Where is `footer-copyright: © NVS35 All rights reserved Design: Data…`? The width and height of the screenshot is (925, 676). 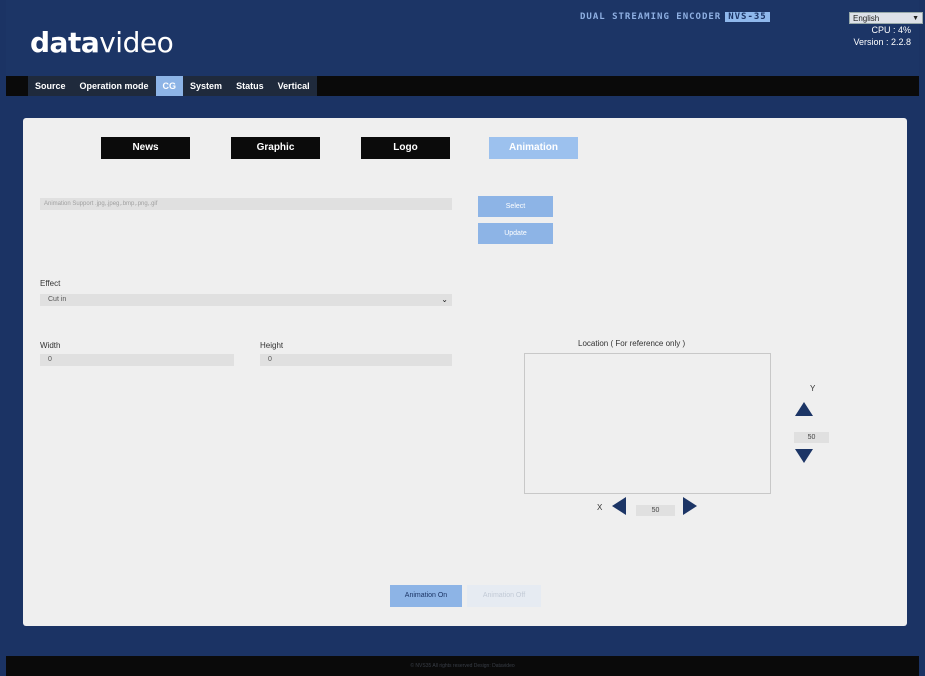
footer-copyright: © NVS35 All rights reserved Design: Data… is located at coordinates (462, 666).